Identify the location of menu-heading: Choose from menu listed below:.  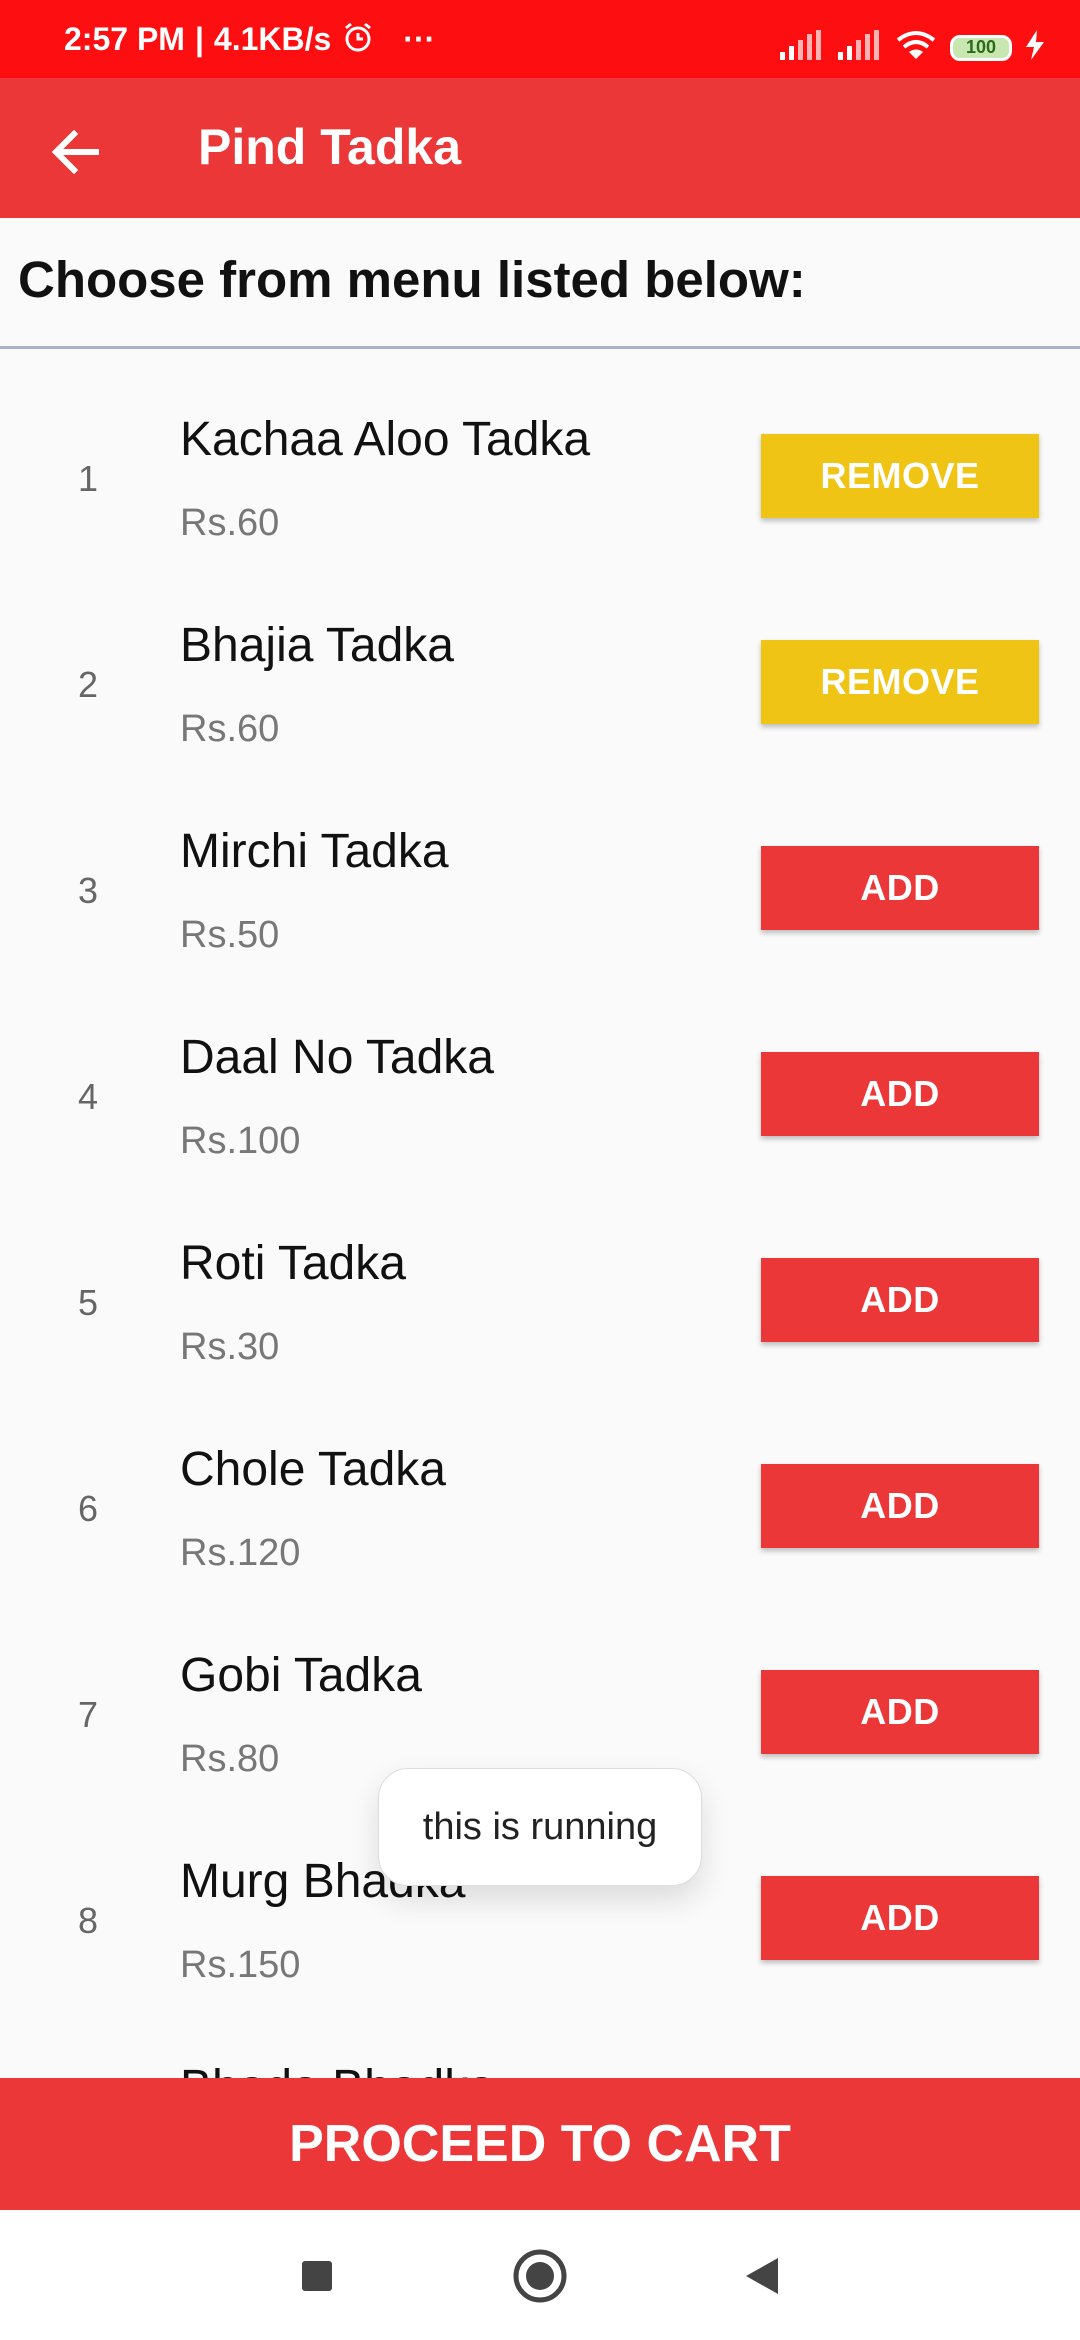
(412, 279).